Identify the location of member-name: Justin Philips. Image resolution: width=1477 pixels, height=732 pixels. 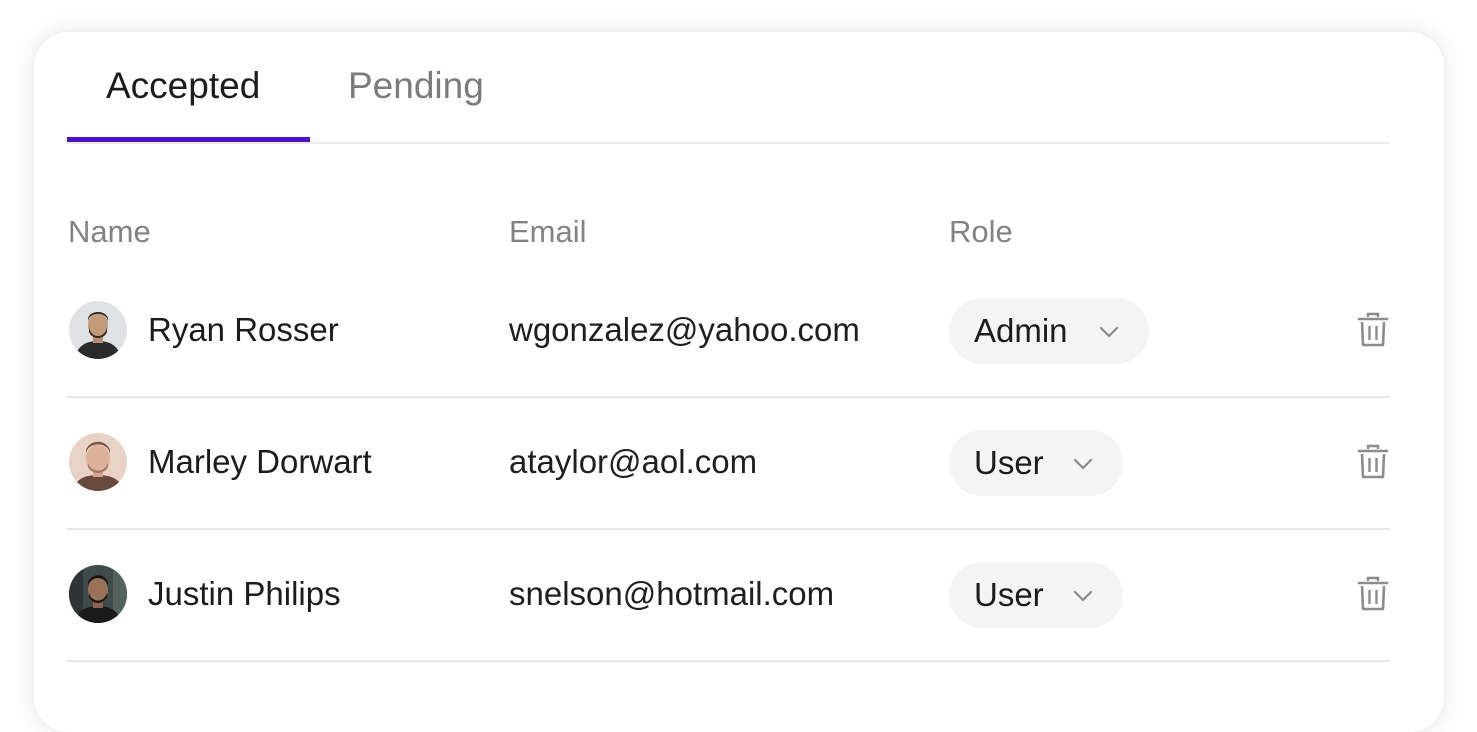
(244, 593).